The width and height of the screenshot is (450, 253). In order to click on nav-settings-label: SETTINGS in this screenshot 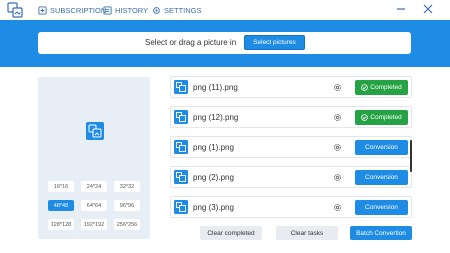, I will do `click(183, 10)`.